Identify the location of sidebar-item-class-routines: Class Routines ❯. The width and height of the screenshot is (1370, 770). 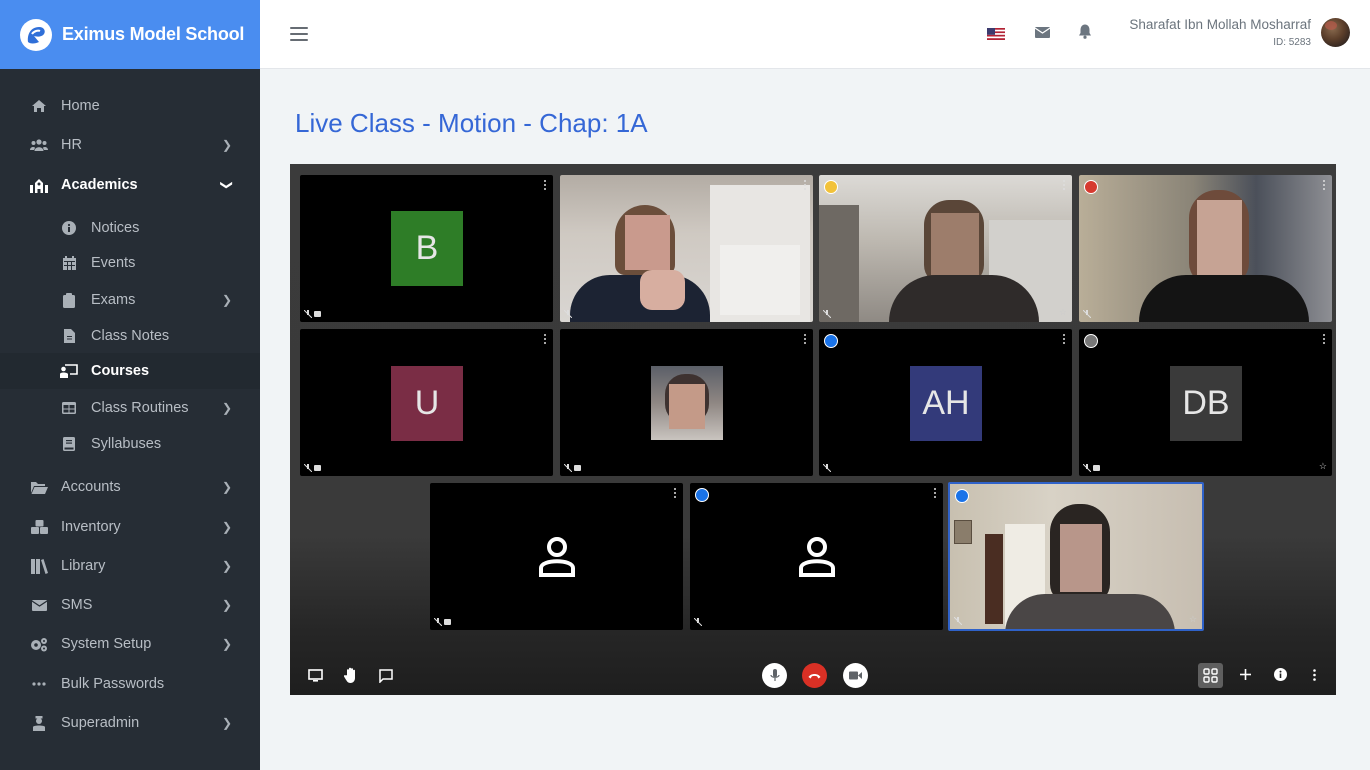
(130, 408).